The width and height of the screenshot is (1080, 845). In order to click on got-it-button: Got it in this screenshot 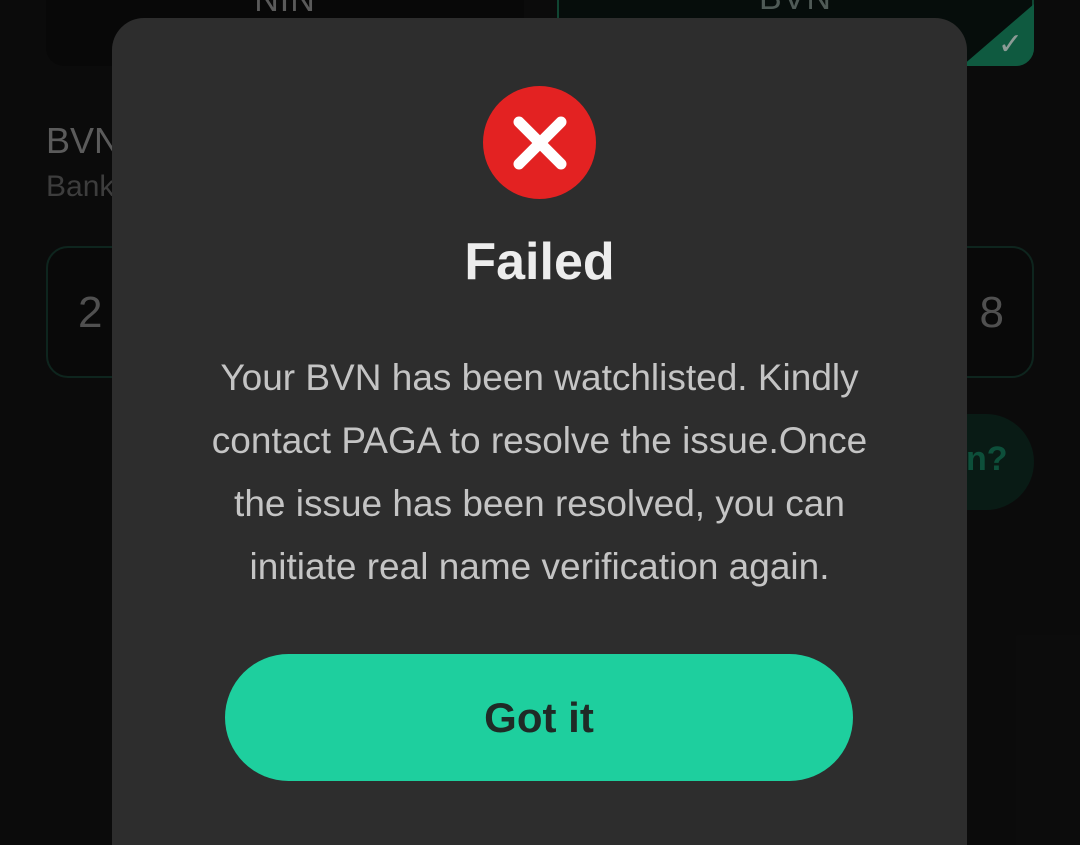, I will do `click(539, 717)`.